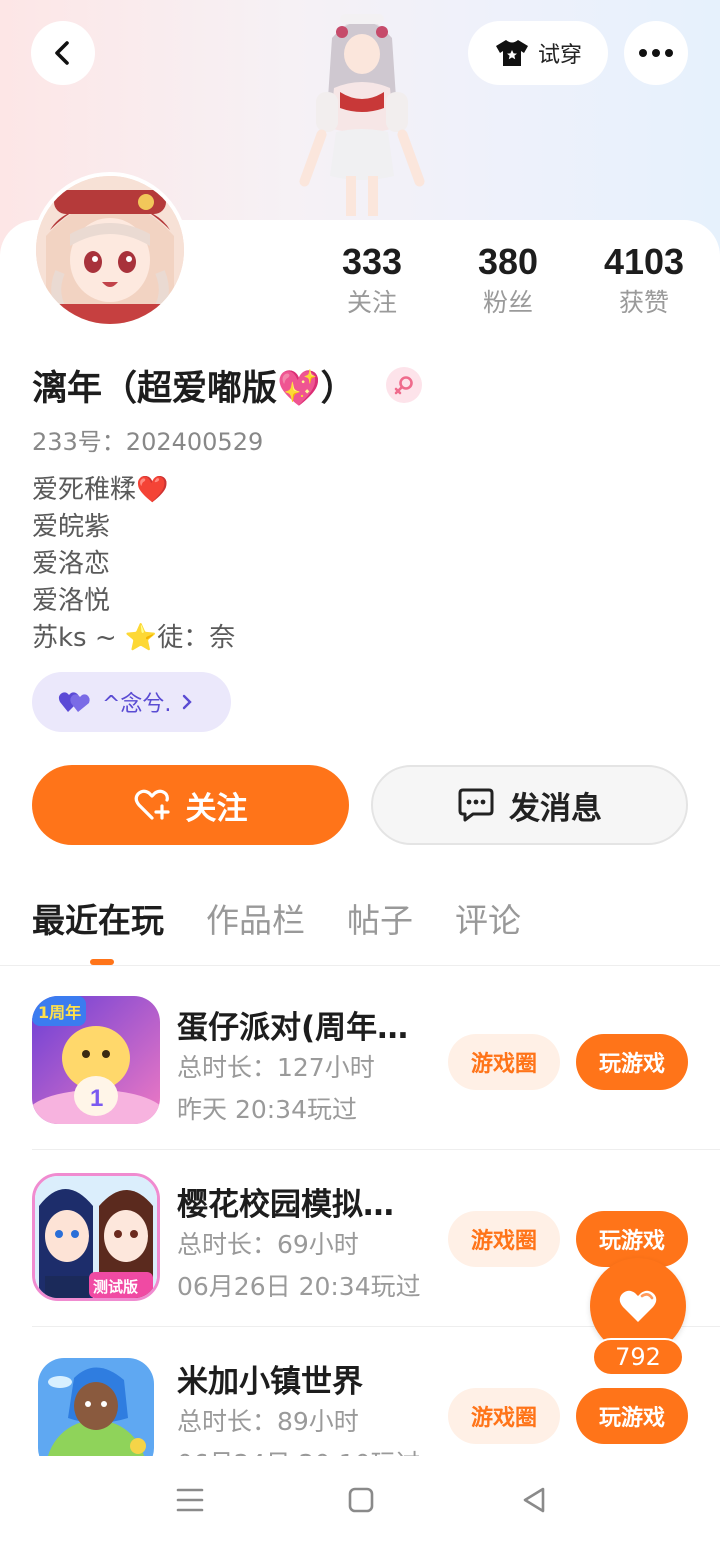  I want to click on stat-followers: 380 粉丝, so click(508, 281).